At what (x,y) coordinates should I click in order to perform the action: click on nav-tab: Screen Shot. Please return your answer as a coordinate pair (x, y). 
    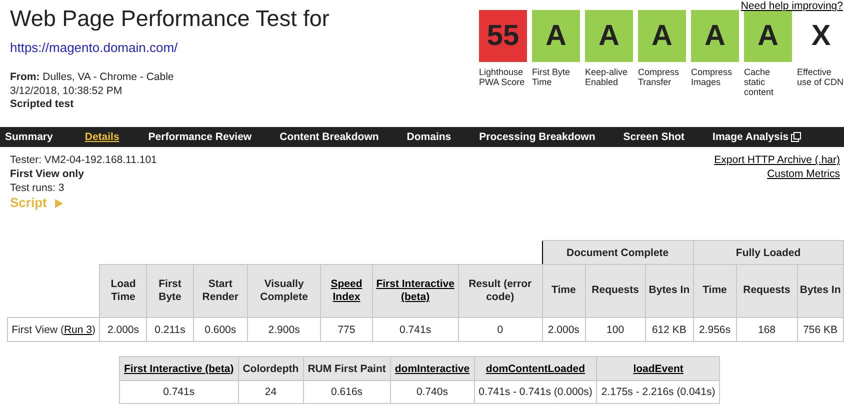
    Looking at the image, I should click on (654, 137).